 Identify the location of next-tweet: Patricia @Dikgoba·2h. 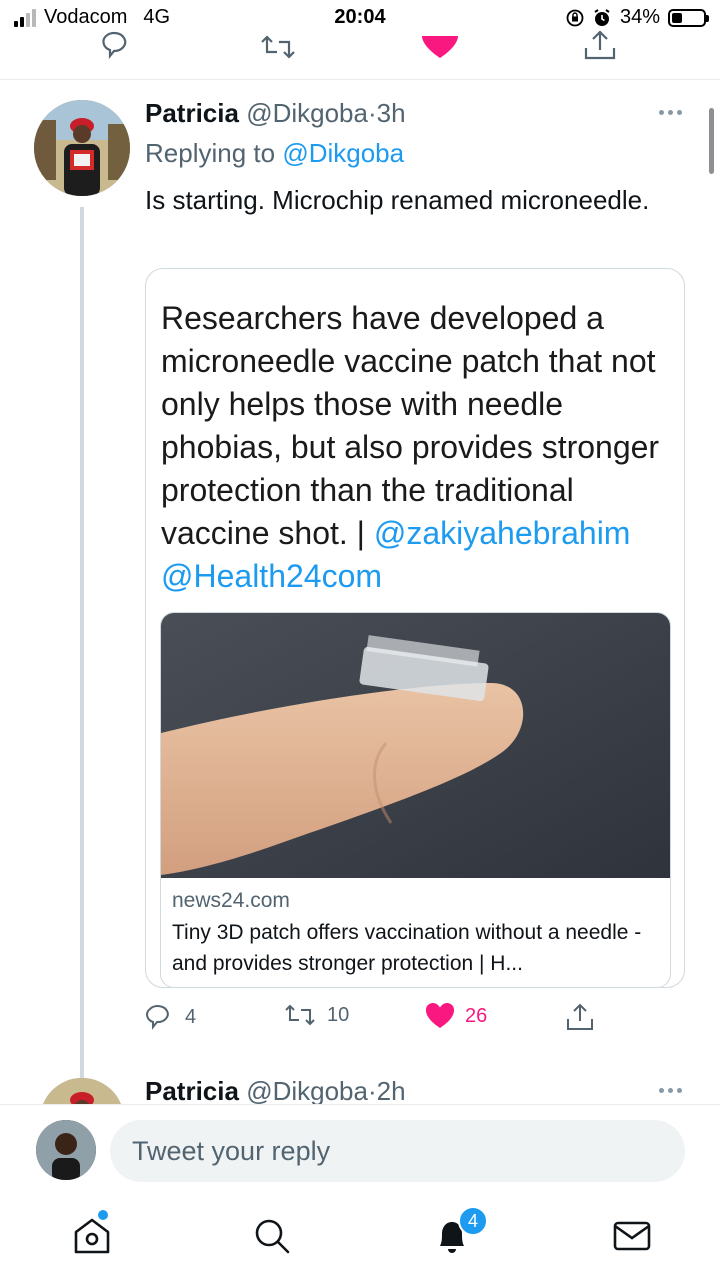
(360, 1087).